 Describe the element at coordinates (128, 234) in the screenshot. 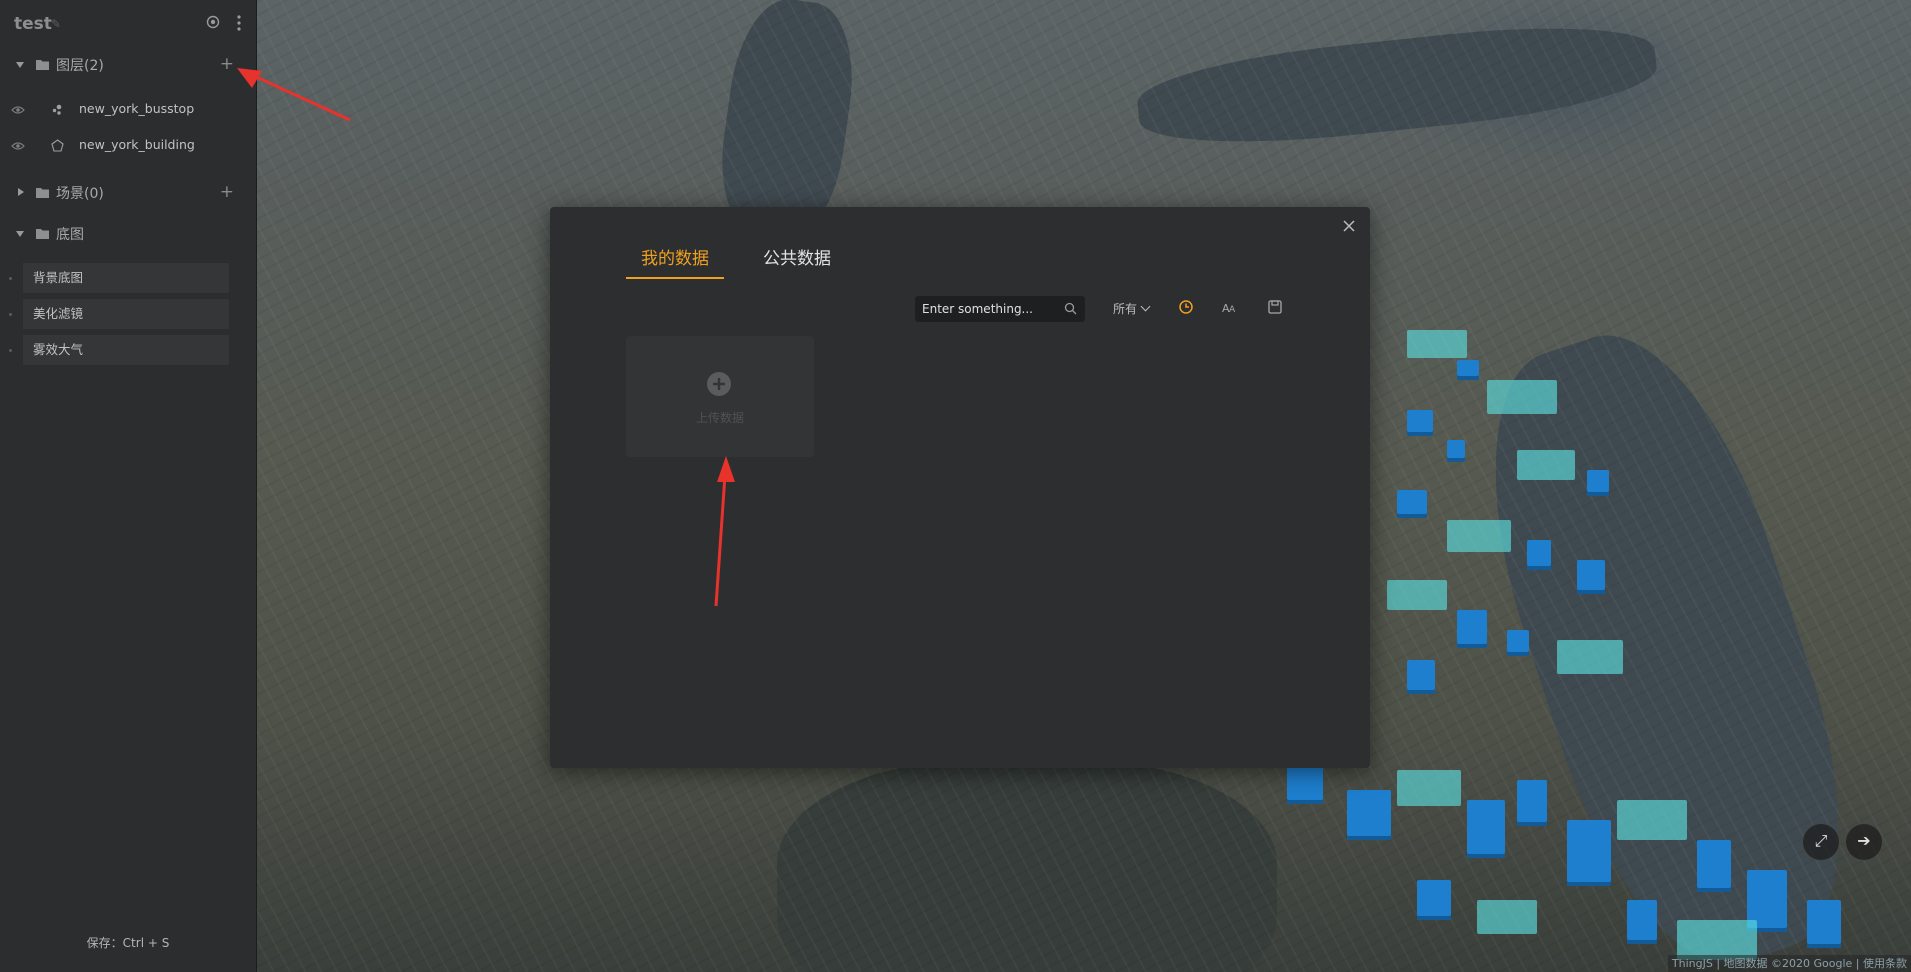

I see `section-basemap: 底图` at that location.